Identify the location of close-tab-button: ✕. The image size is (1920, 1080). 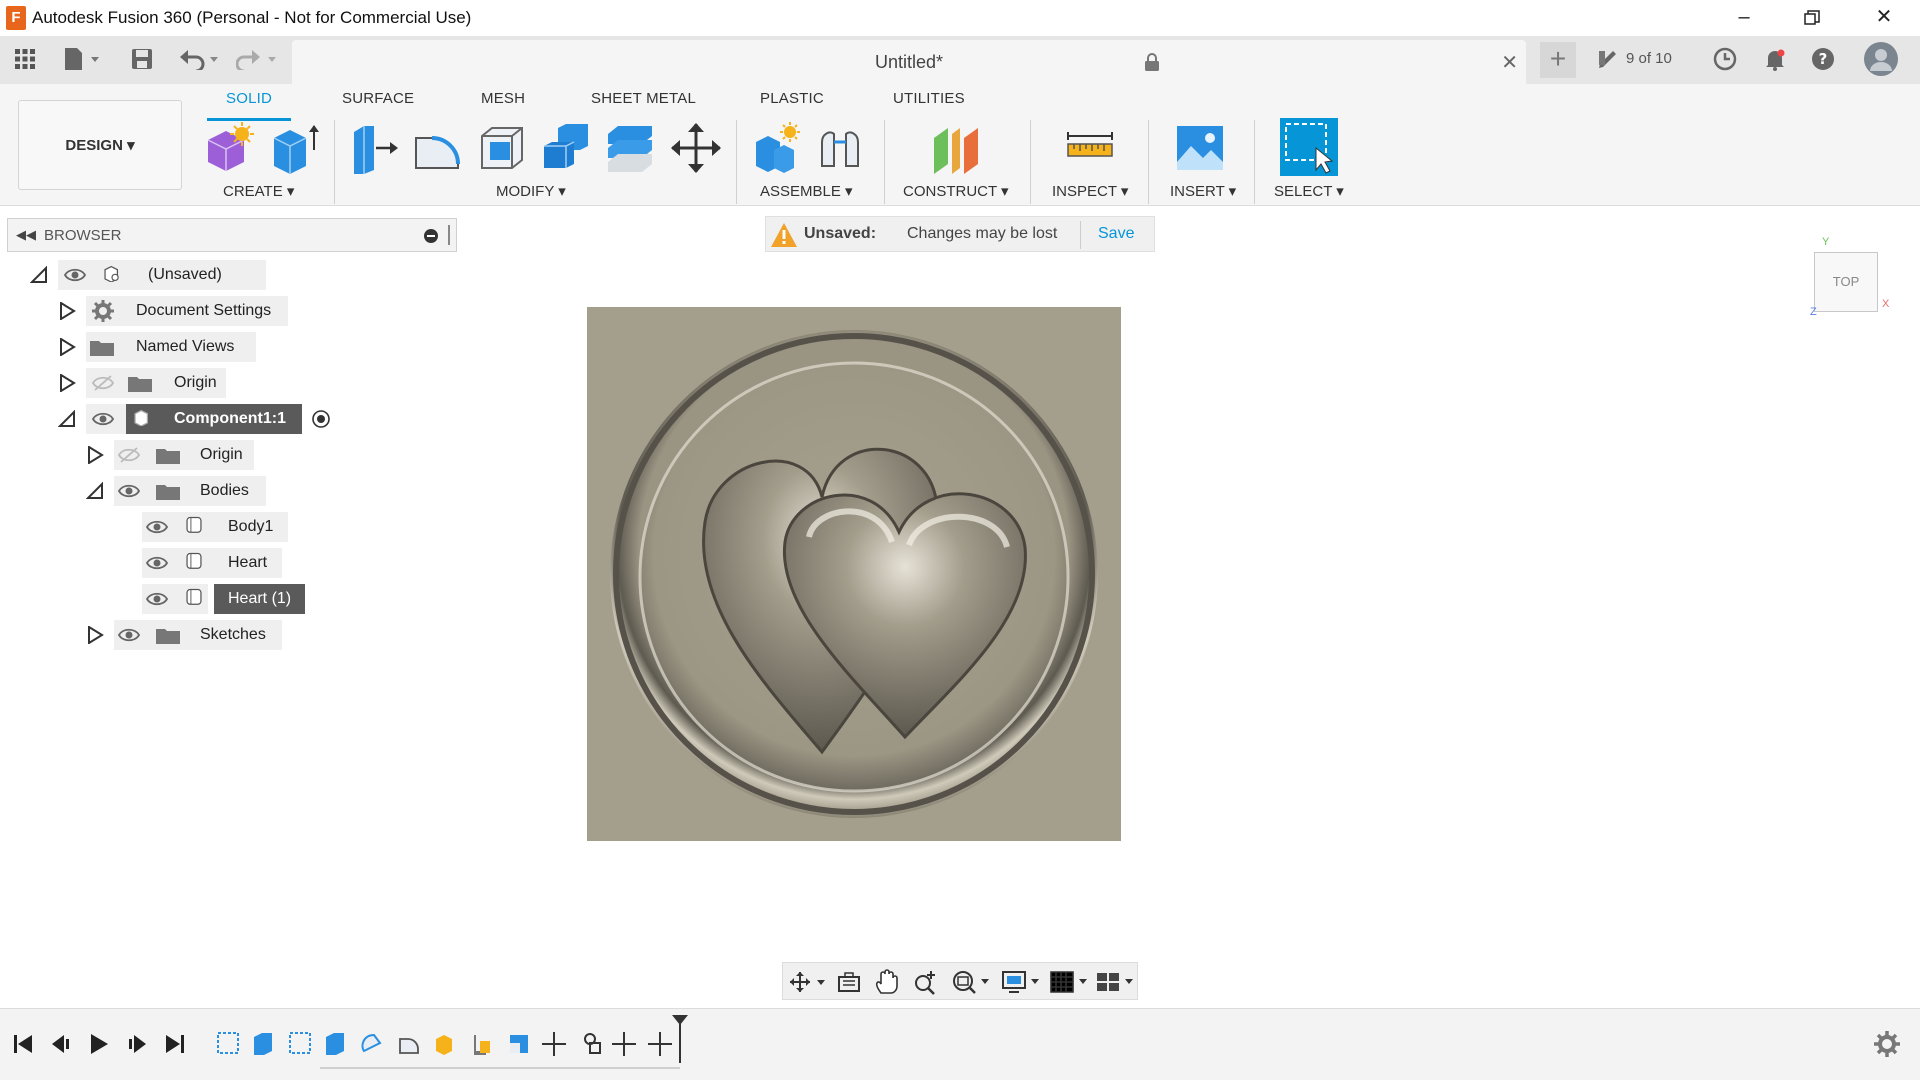
(1509, 62).